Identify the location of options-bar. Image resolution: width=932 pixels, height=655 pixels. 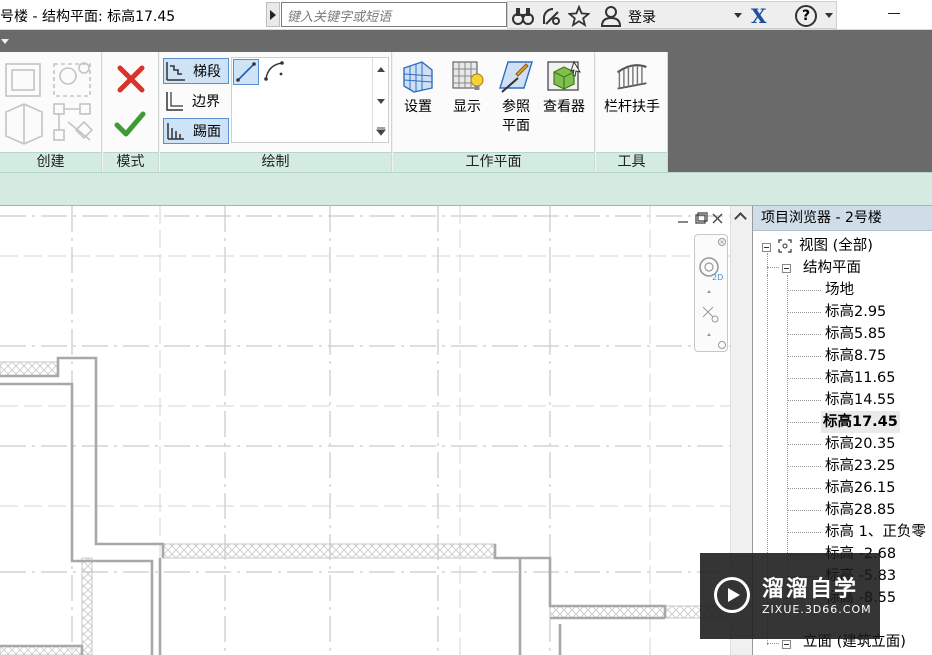
(466, 189).